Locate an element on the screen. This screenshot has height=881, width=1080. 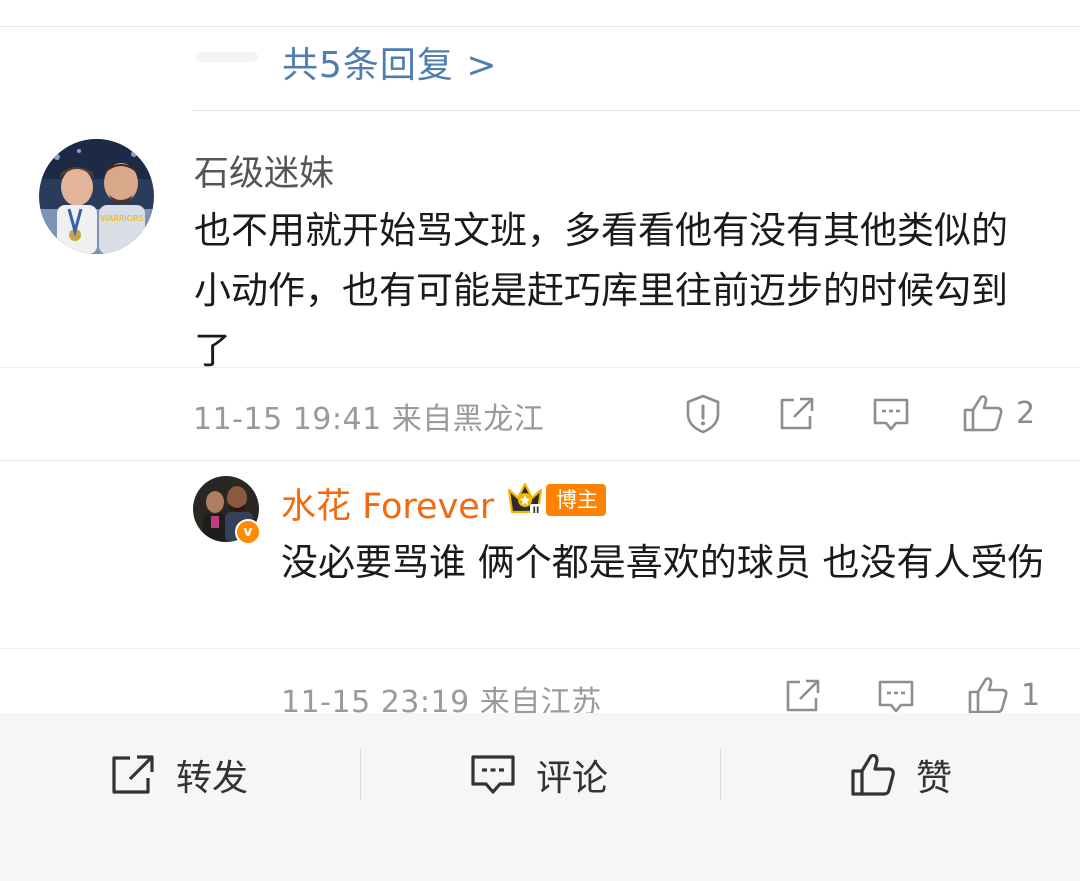
bottom-comment-button: 评论 is located at coordinates (539, 775).